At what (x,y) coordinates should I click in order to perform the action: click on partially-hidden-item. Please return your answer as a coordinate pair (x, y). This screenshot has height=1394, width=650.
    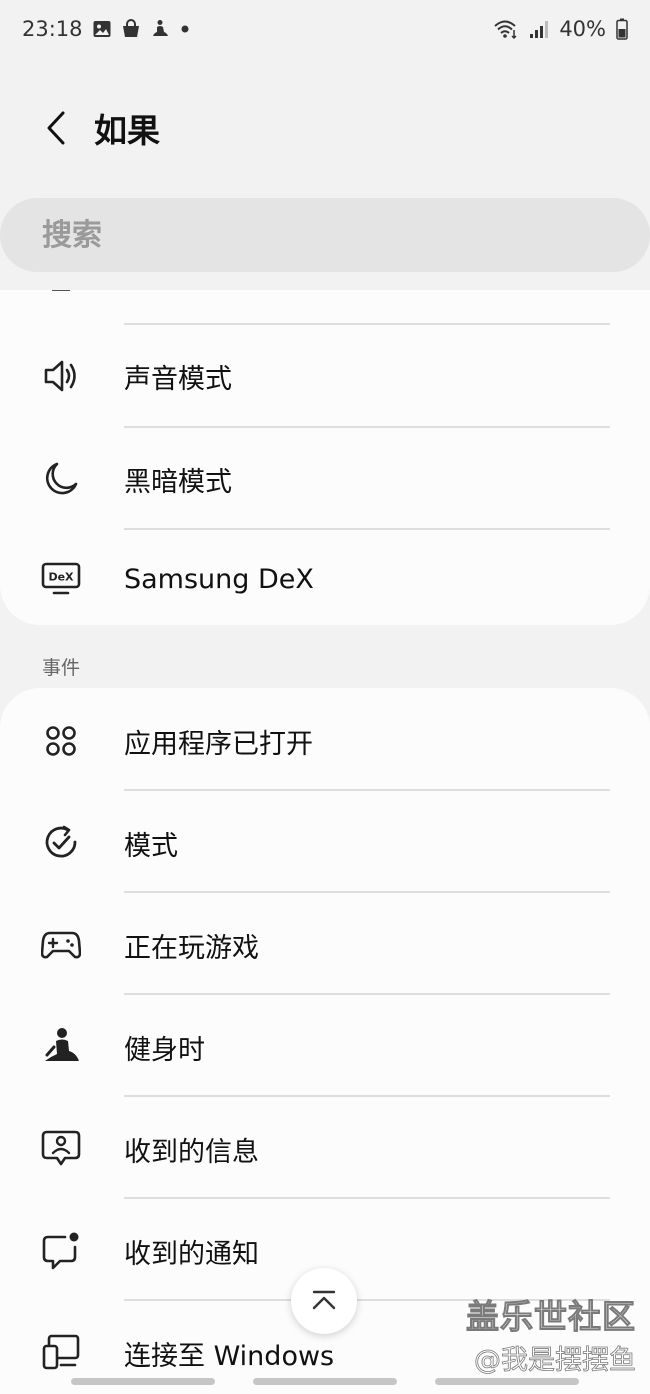
    Looking at the image, I should click on (325, 307).